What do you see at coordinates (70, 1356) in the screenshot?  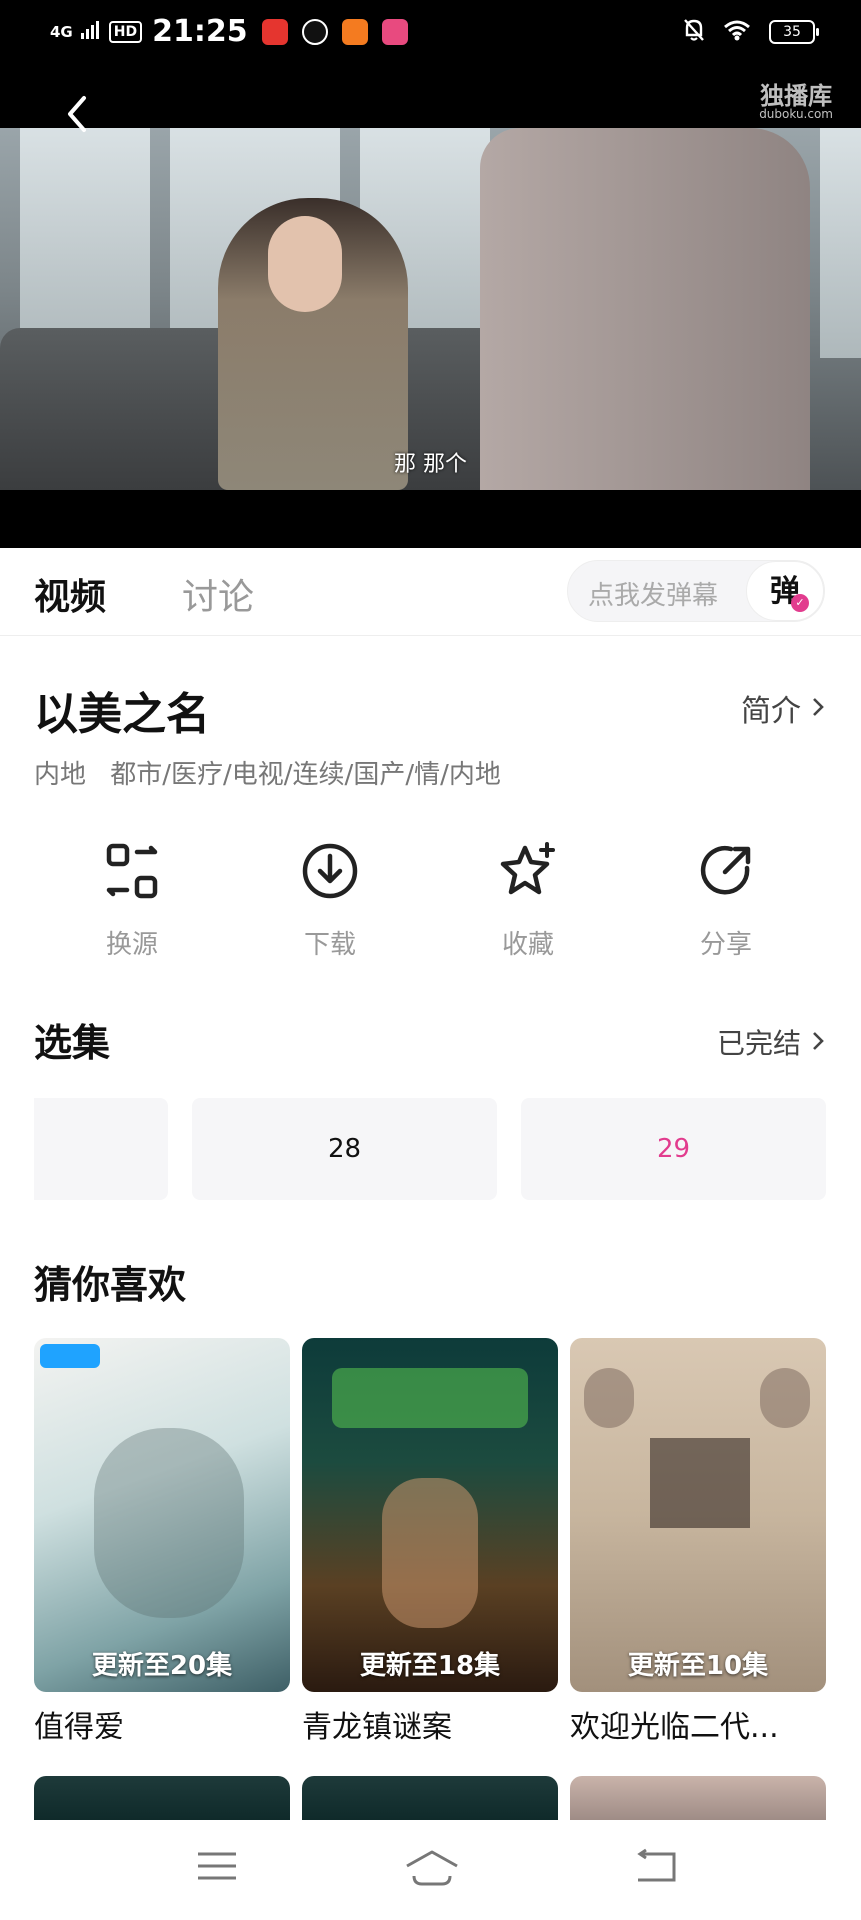 I see `platform-logo` at bounding box center [70, 1356].